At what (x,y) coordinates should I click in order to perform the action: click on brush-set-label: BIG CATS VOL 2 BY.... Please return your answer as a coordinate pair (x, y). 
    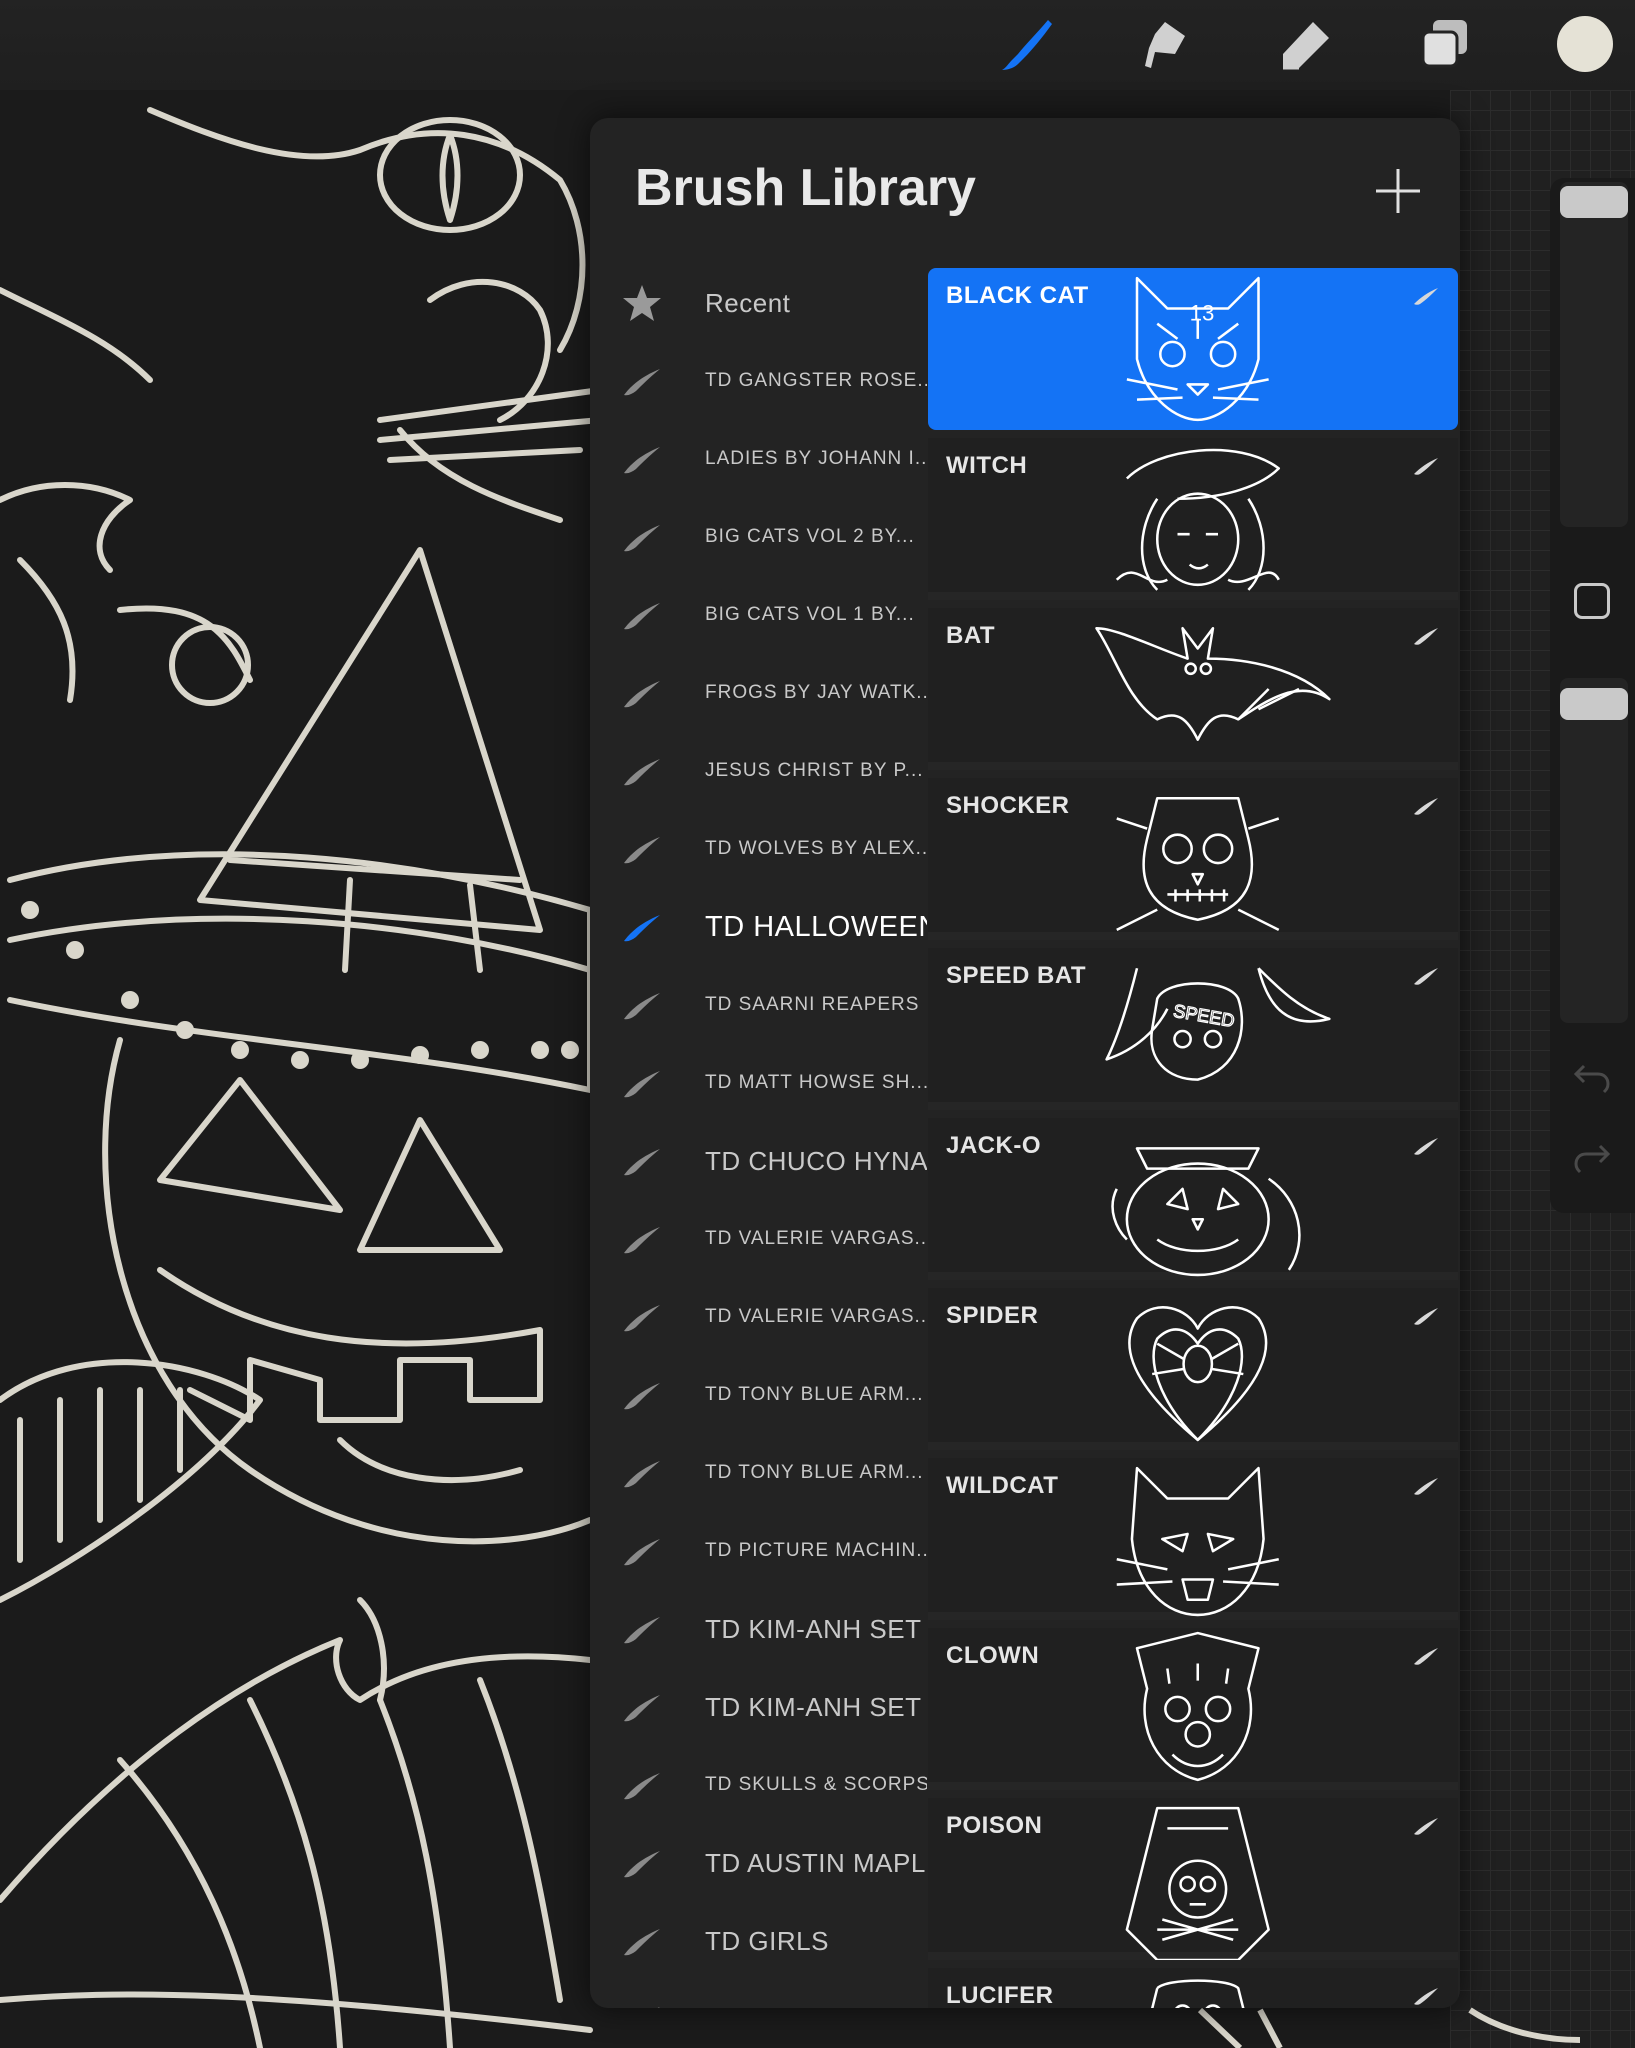
    Looking at the image, I should click on (810, 536).